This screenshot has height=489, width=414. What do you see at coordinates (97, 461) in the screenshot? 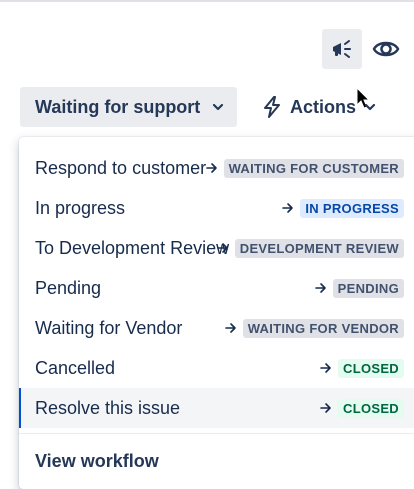
I see `view-workflow-link: View workflow` at bounding box center [97, 461].